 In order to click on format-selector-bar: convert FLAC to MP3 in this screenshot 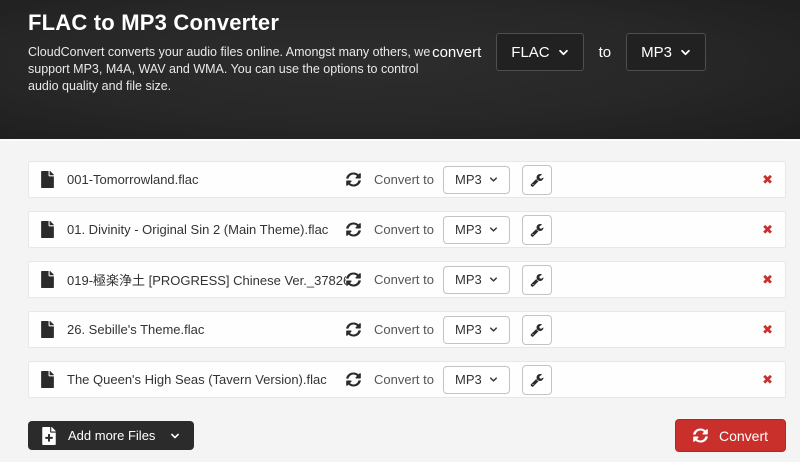, I will do `click(569, 52)`.